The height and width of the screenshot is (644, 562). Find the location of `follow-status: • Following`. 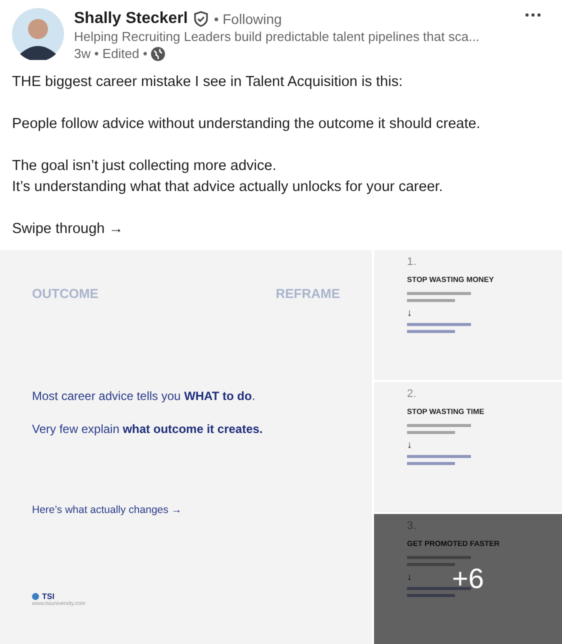

follow-status: • Following is located at coordinates (248, 19).